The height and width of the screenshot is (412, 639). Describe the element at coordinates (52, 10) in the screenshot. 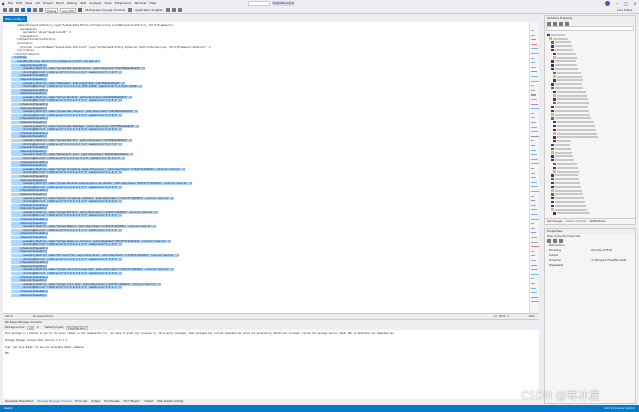

I see `configuration-dropdown: Debug` at that location.